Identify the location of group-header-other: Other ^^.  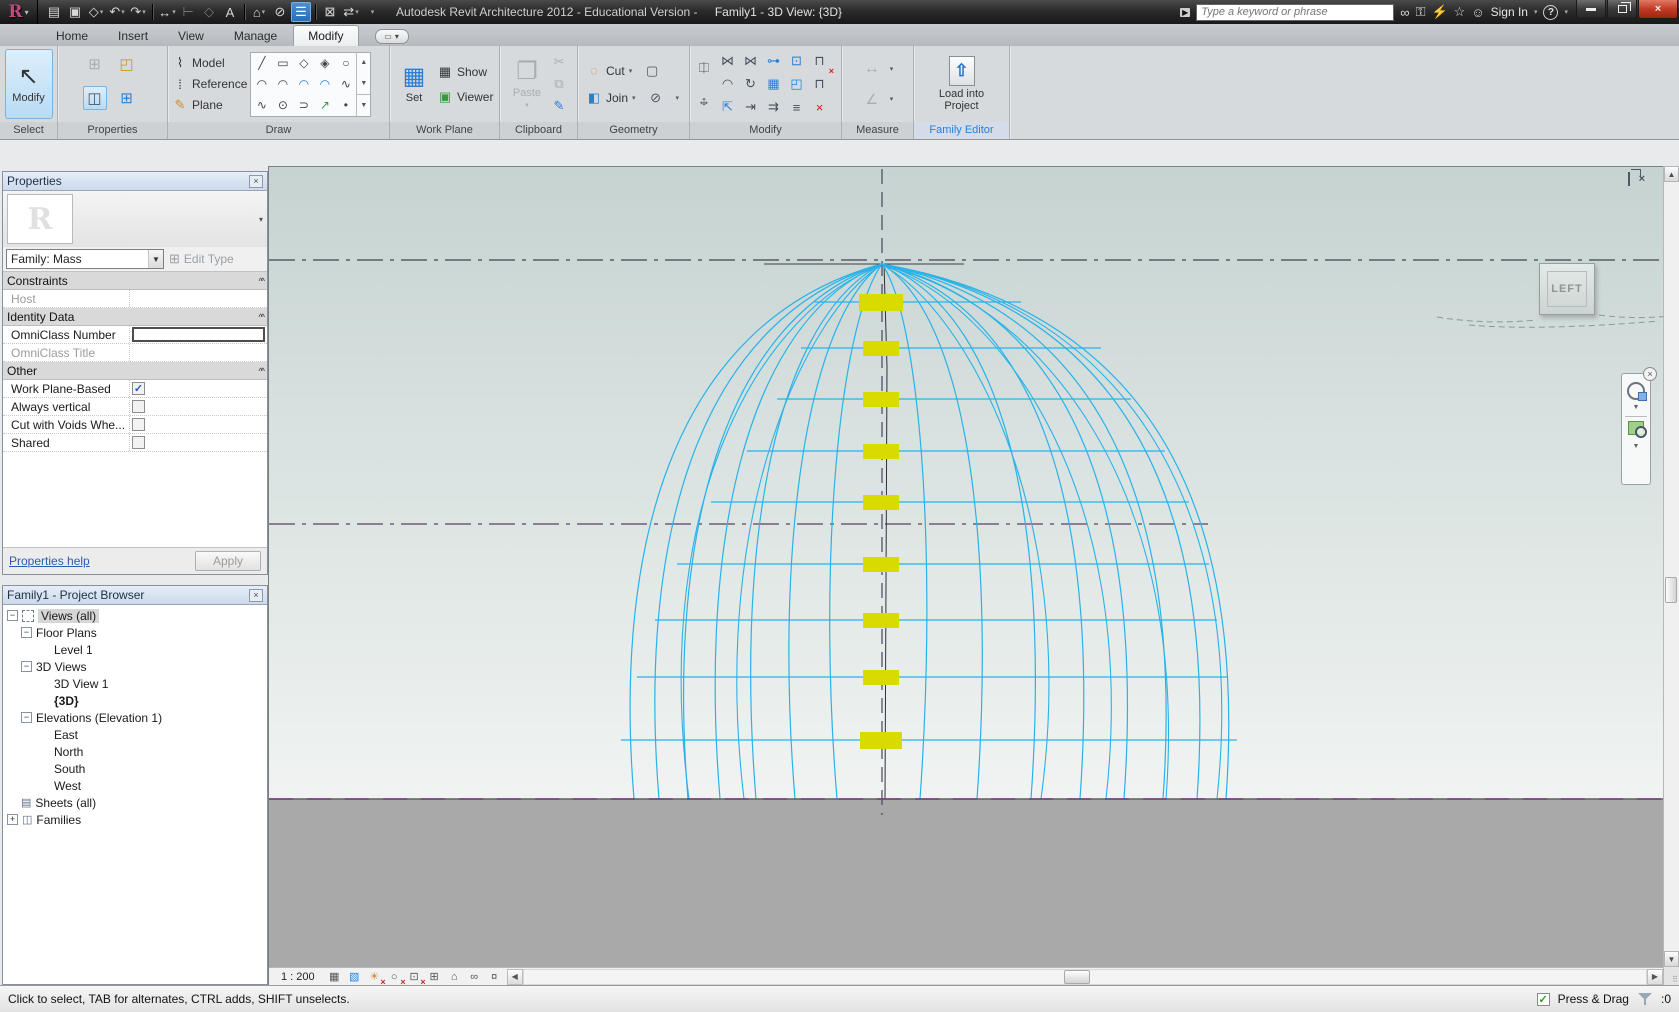
(135, 371).